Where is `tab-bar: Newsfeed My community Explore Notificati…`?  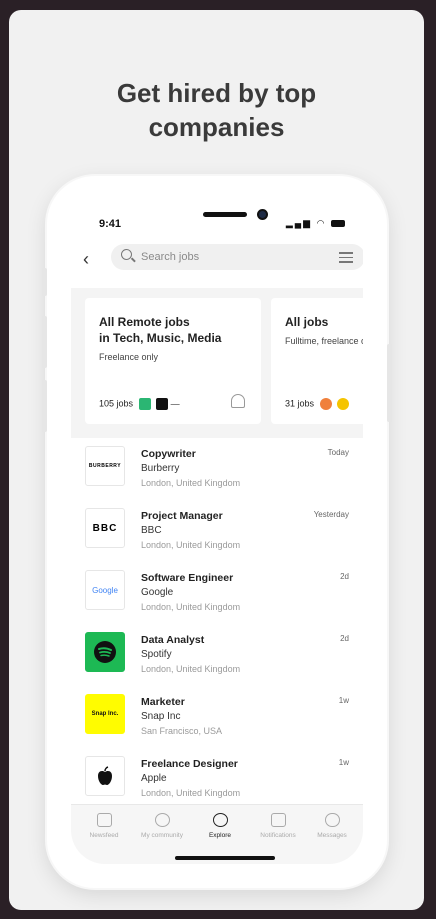
tab-bar: Newsfeed My community Explore Notificati… is located at coordinates (217, 834).